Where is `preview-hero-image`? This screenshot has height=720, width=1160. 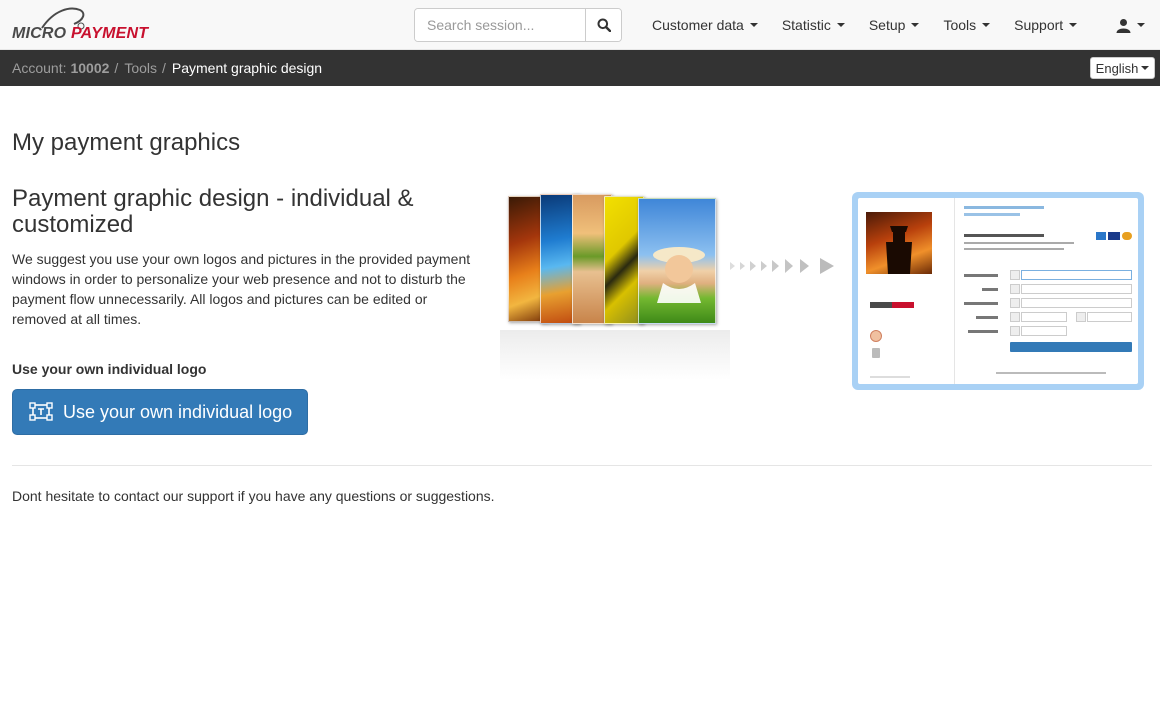
preview-hero-image is located at coordinates (899, 243).